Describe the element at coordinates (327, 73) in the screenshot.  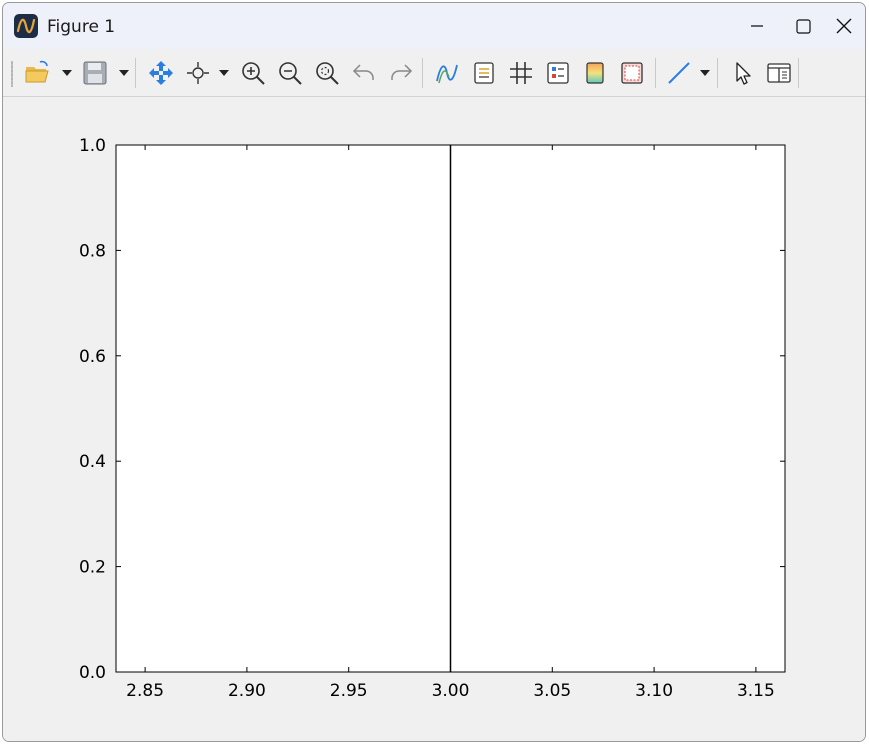
I see `zoom-reset-icon` at that location.